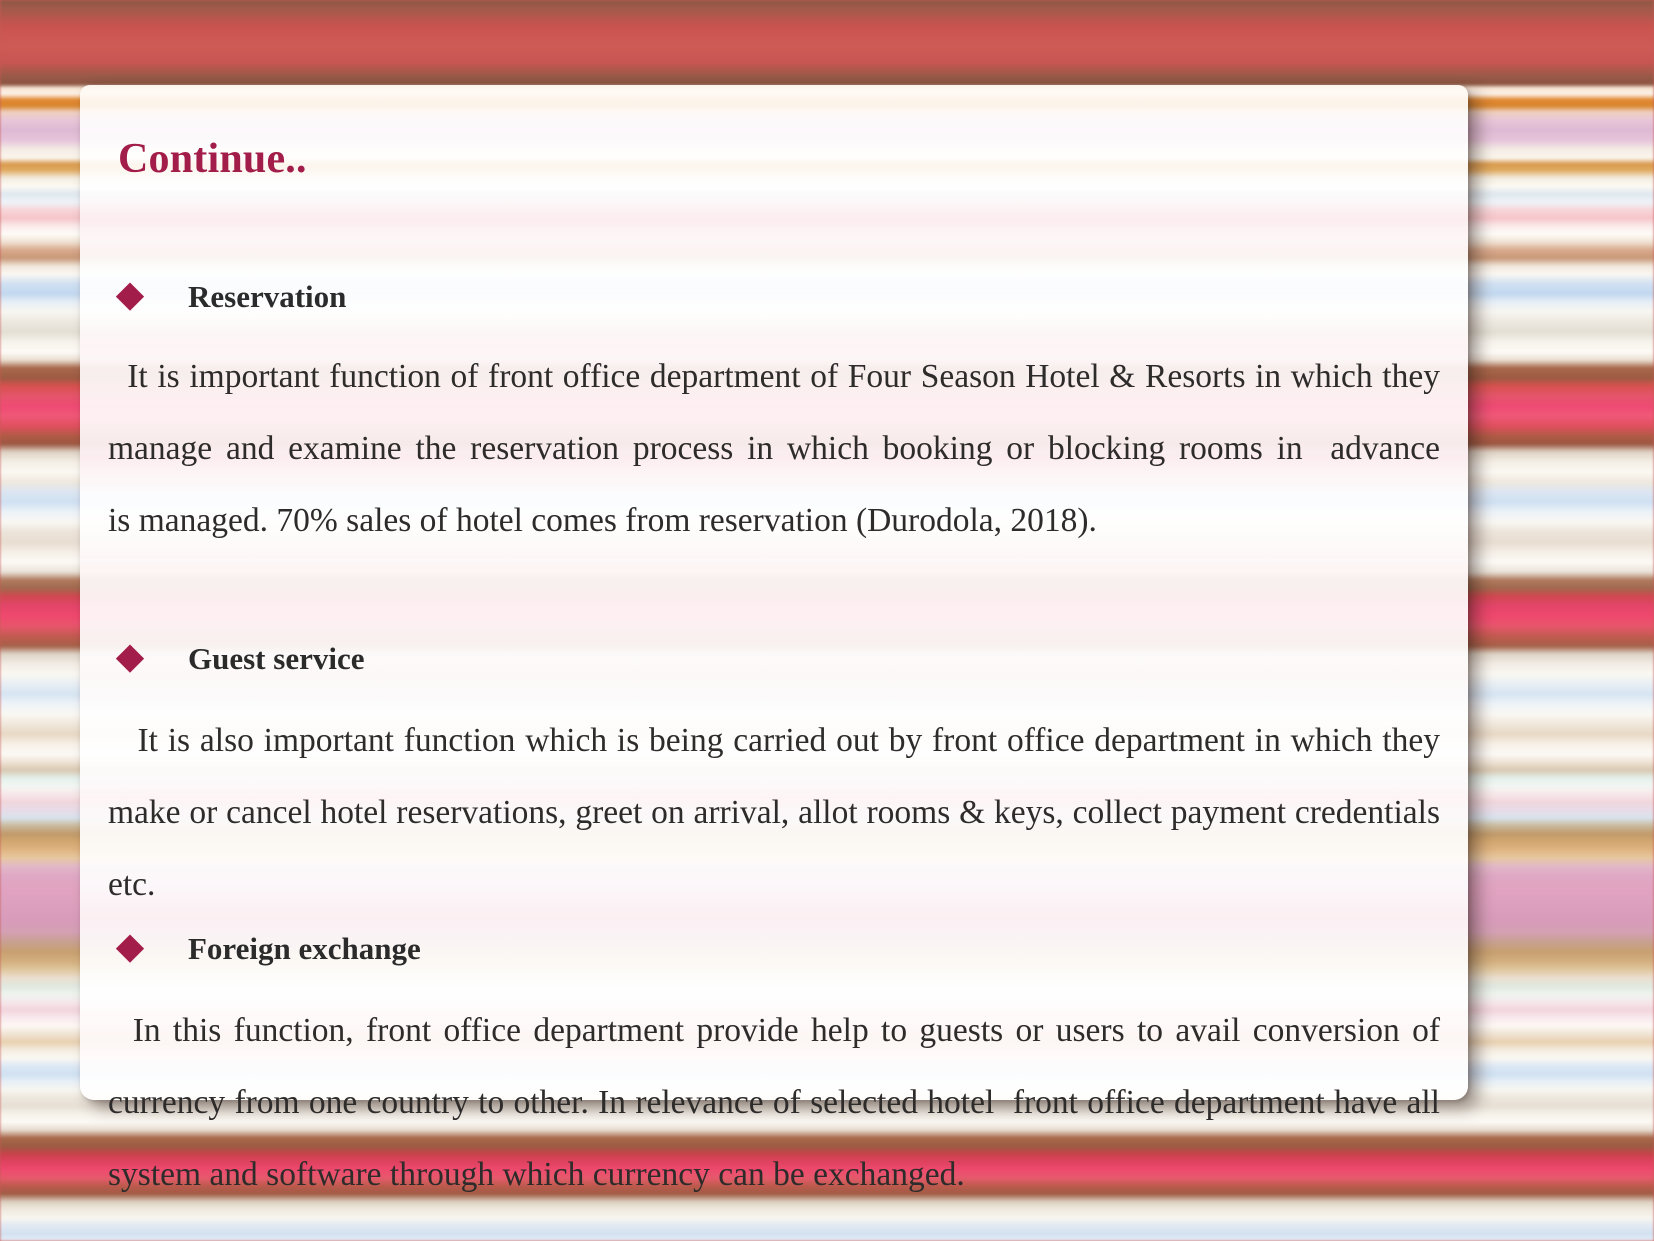 The height and width of the screenshot is (1241, 1654). What do you see at coordinates (276, 658) in the screenshot?
I see `section-heading-label: Guest service` at bounding box center [276, 658].